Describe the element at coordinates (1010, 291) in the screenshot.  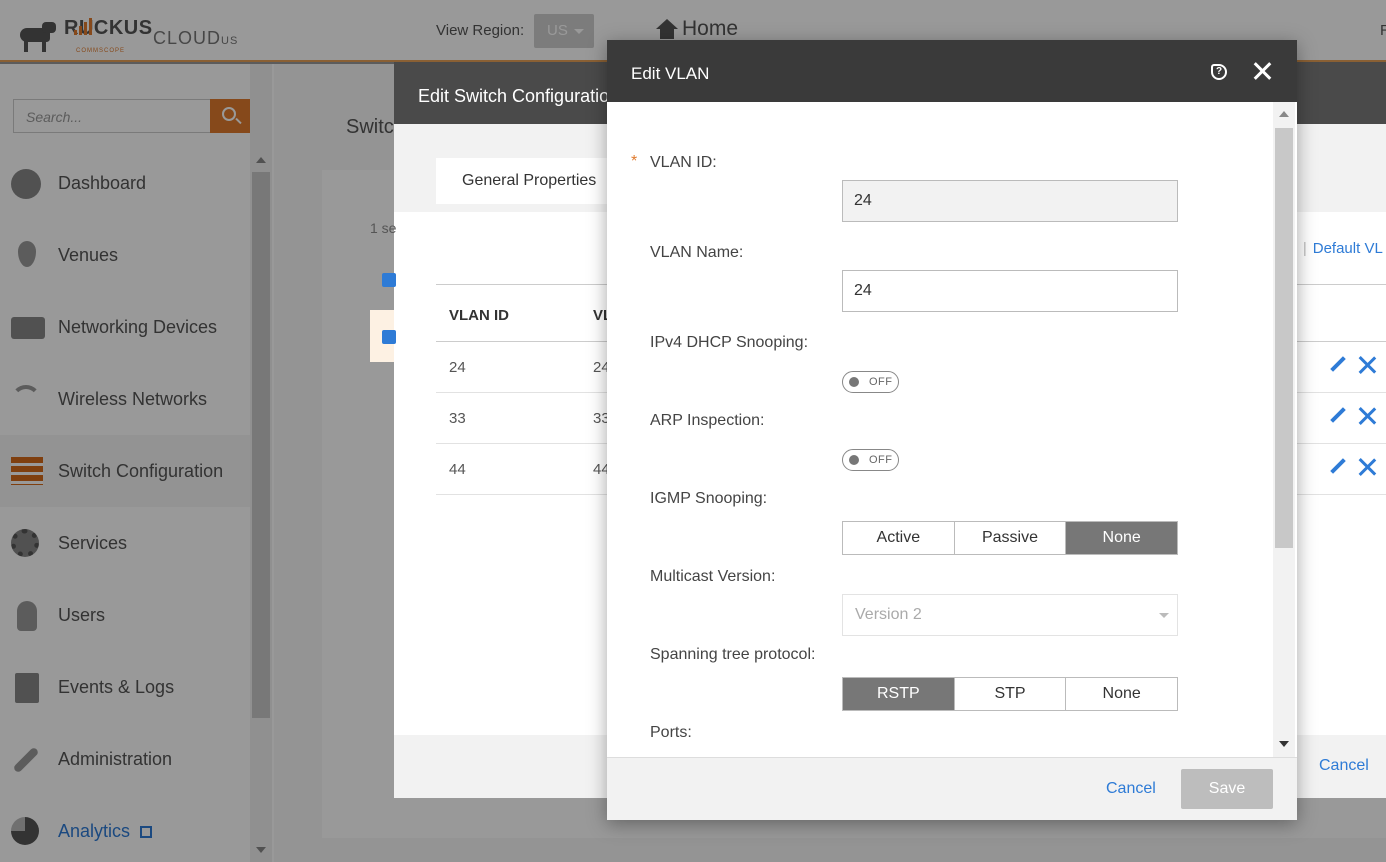
I see `vlan-name-field: 24` at that location.